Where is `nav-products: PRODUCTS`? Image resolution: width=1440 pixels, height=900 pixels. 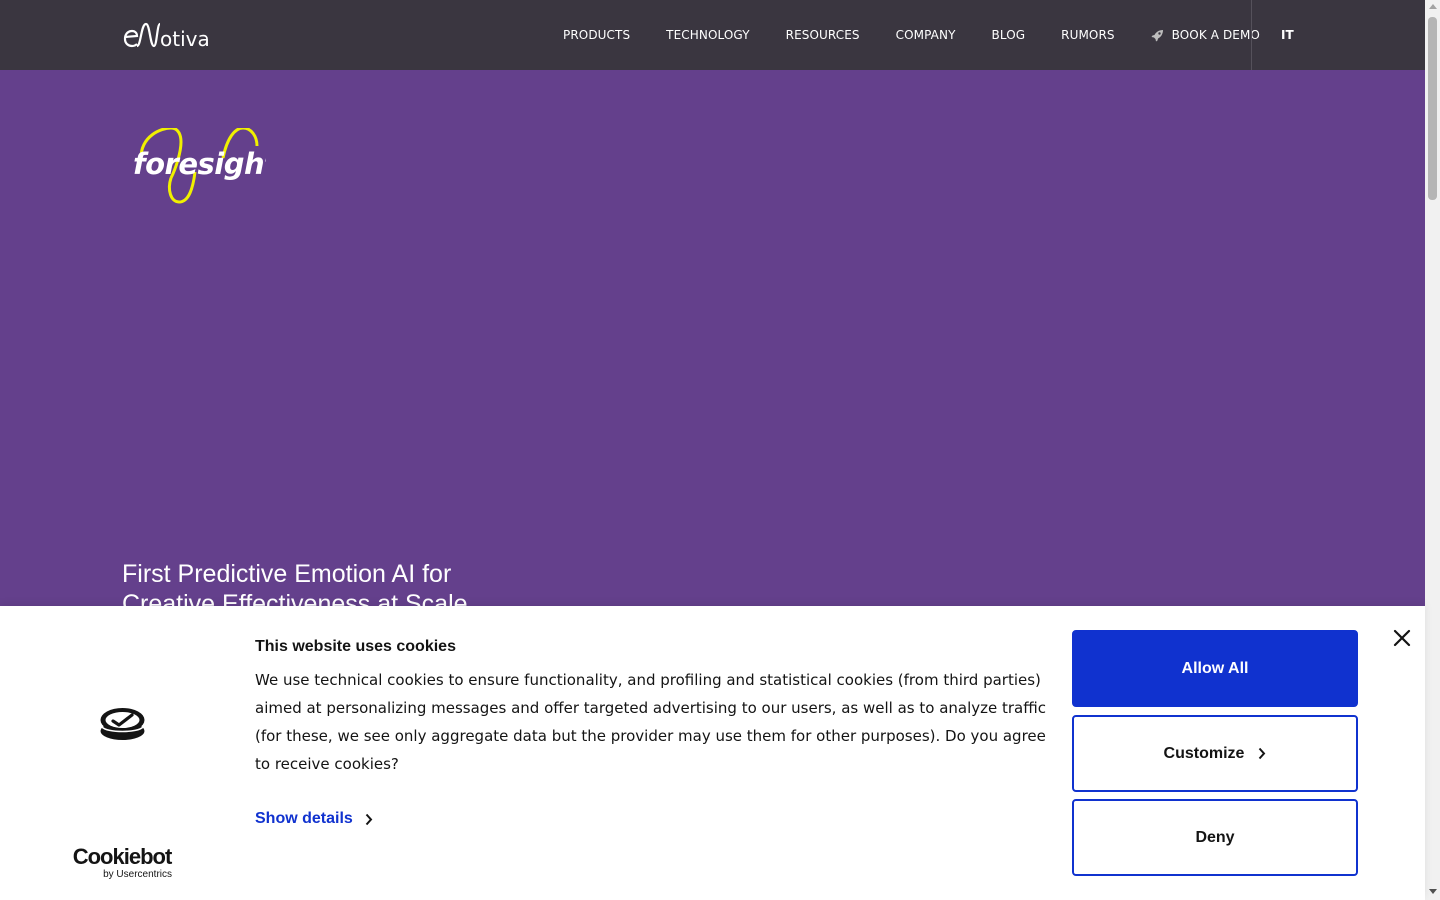
nav-products: PRODUCTS is located at coordinates (596, 35).